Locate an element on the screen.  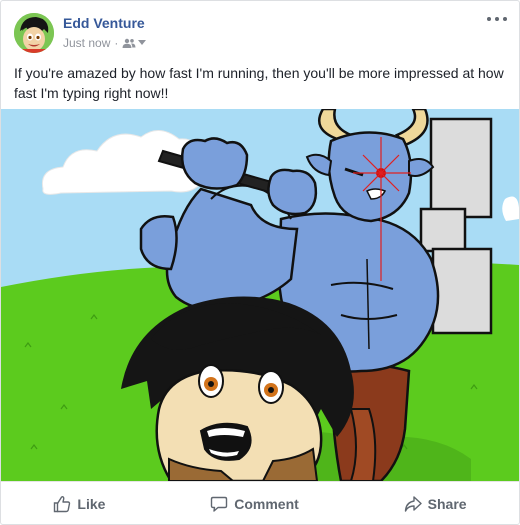
chevron-down-icon is located at coordinates (142, 42).